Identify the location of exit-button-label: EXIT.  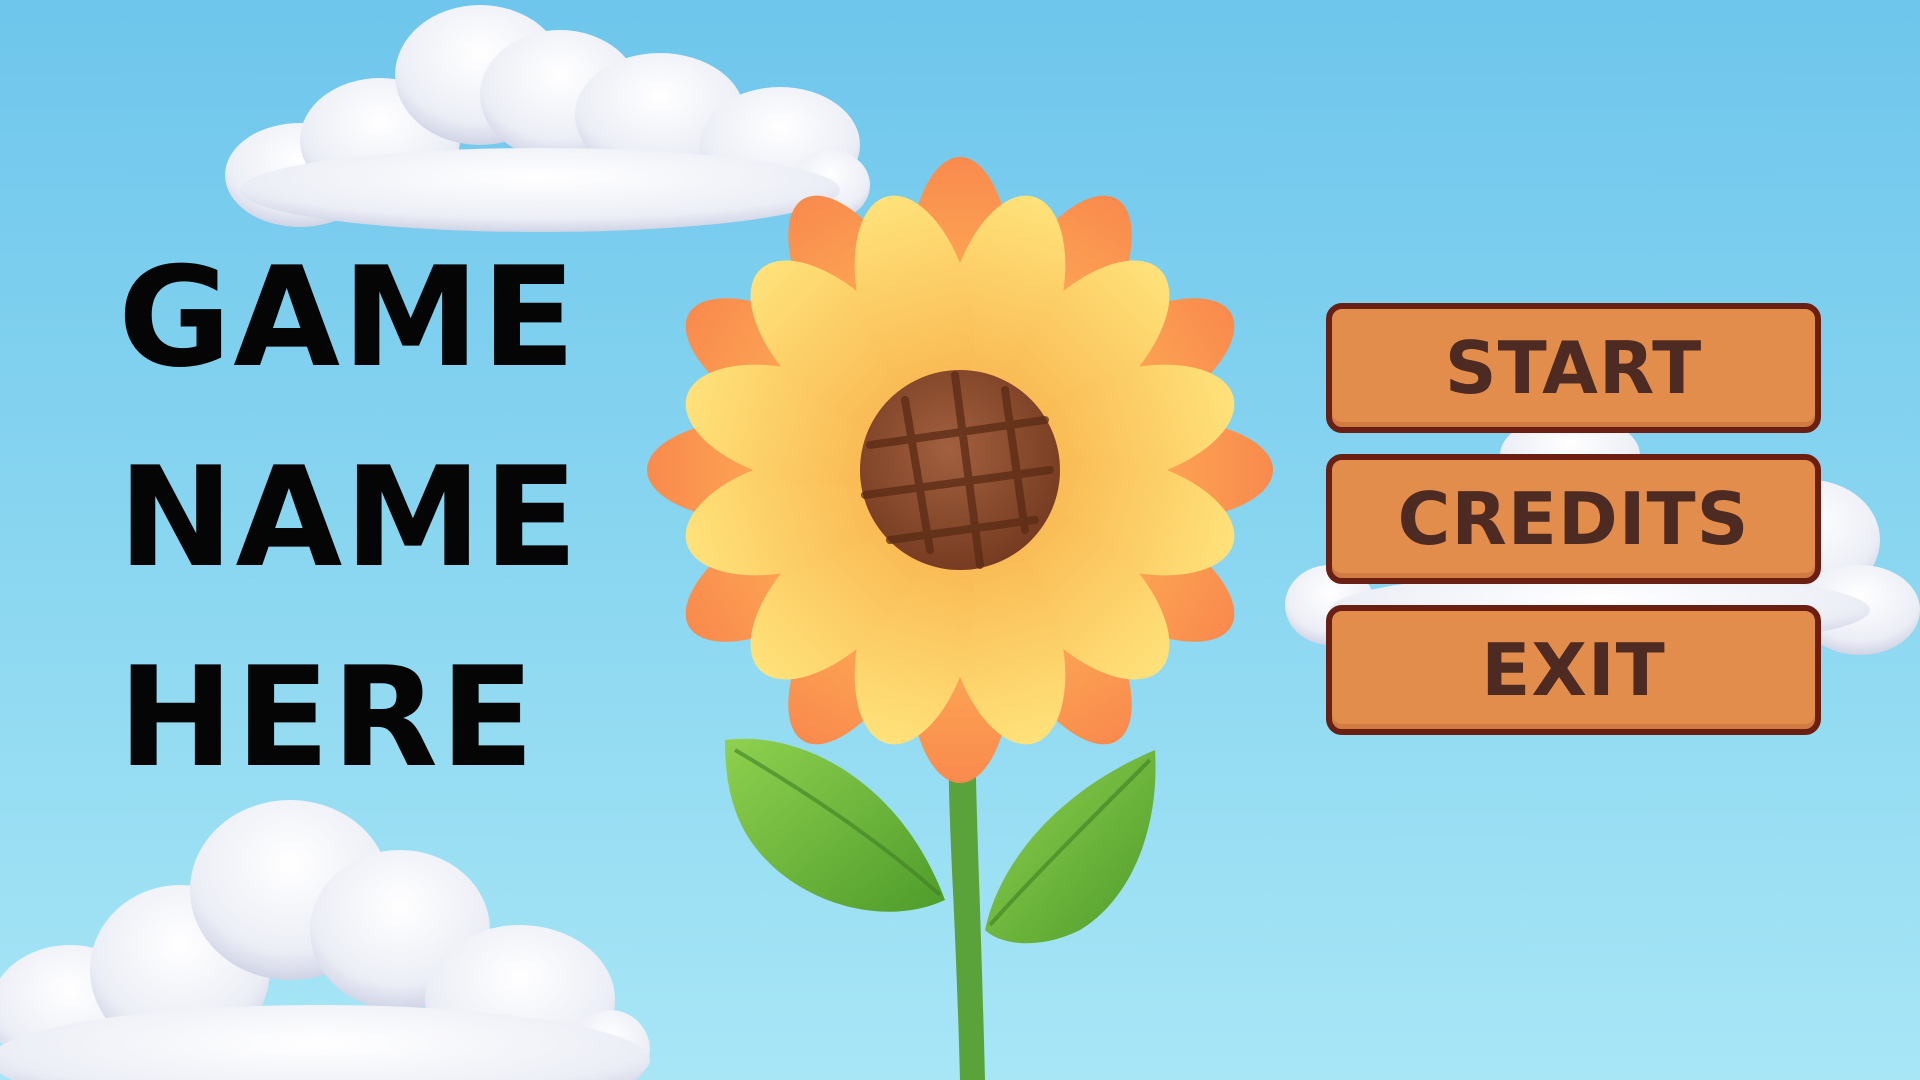
(1573, 670).